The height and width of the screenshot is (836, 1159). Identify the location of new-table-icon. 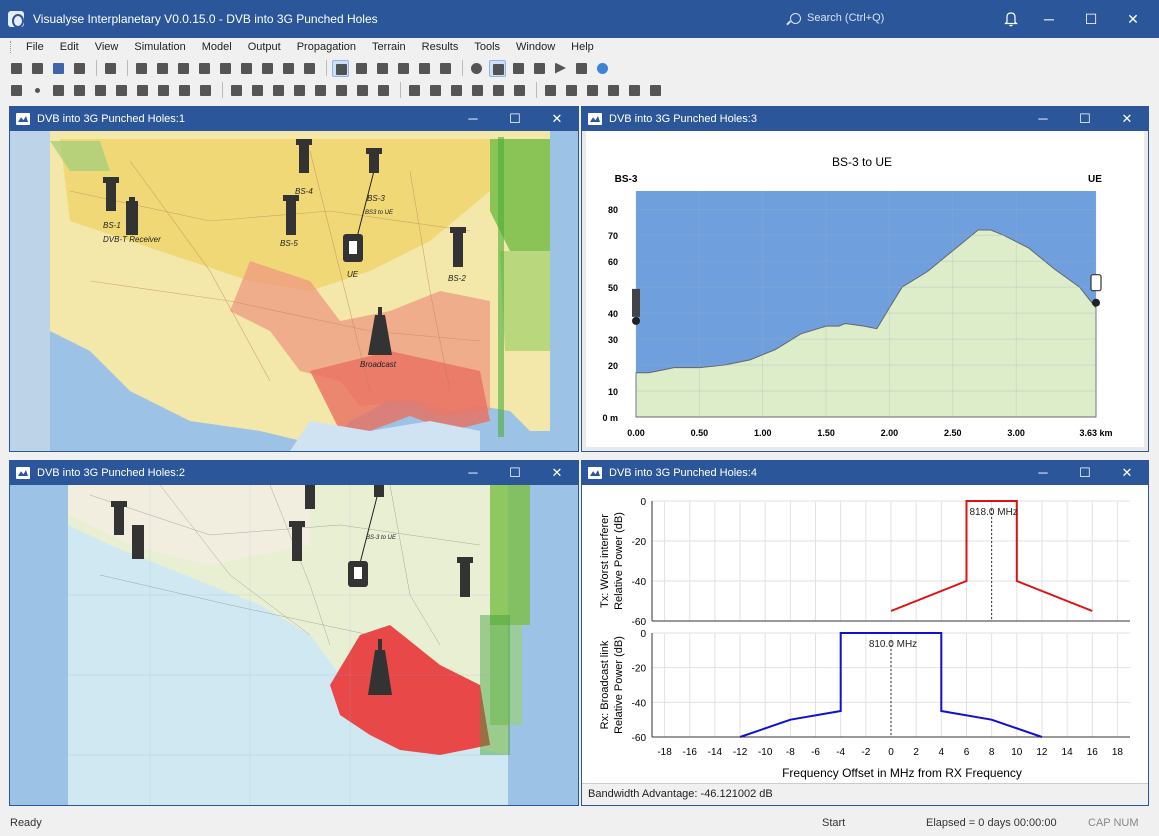
(456, 90).